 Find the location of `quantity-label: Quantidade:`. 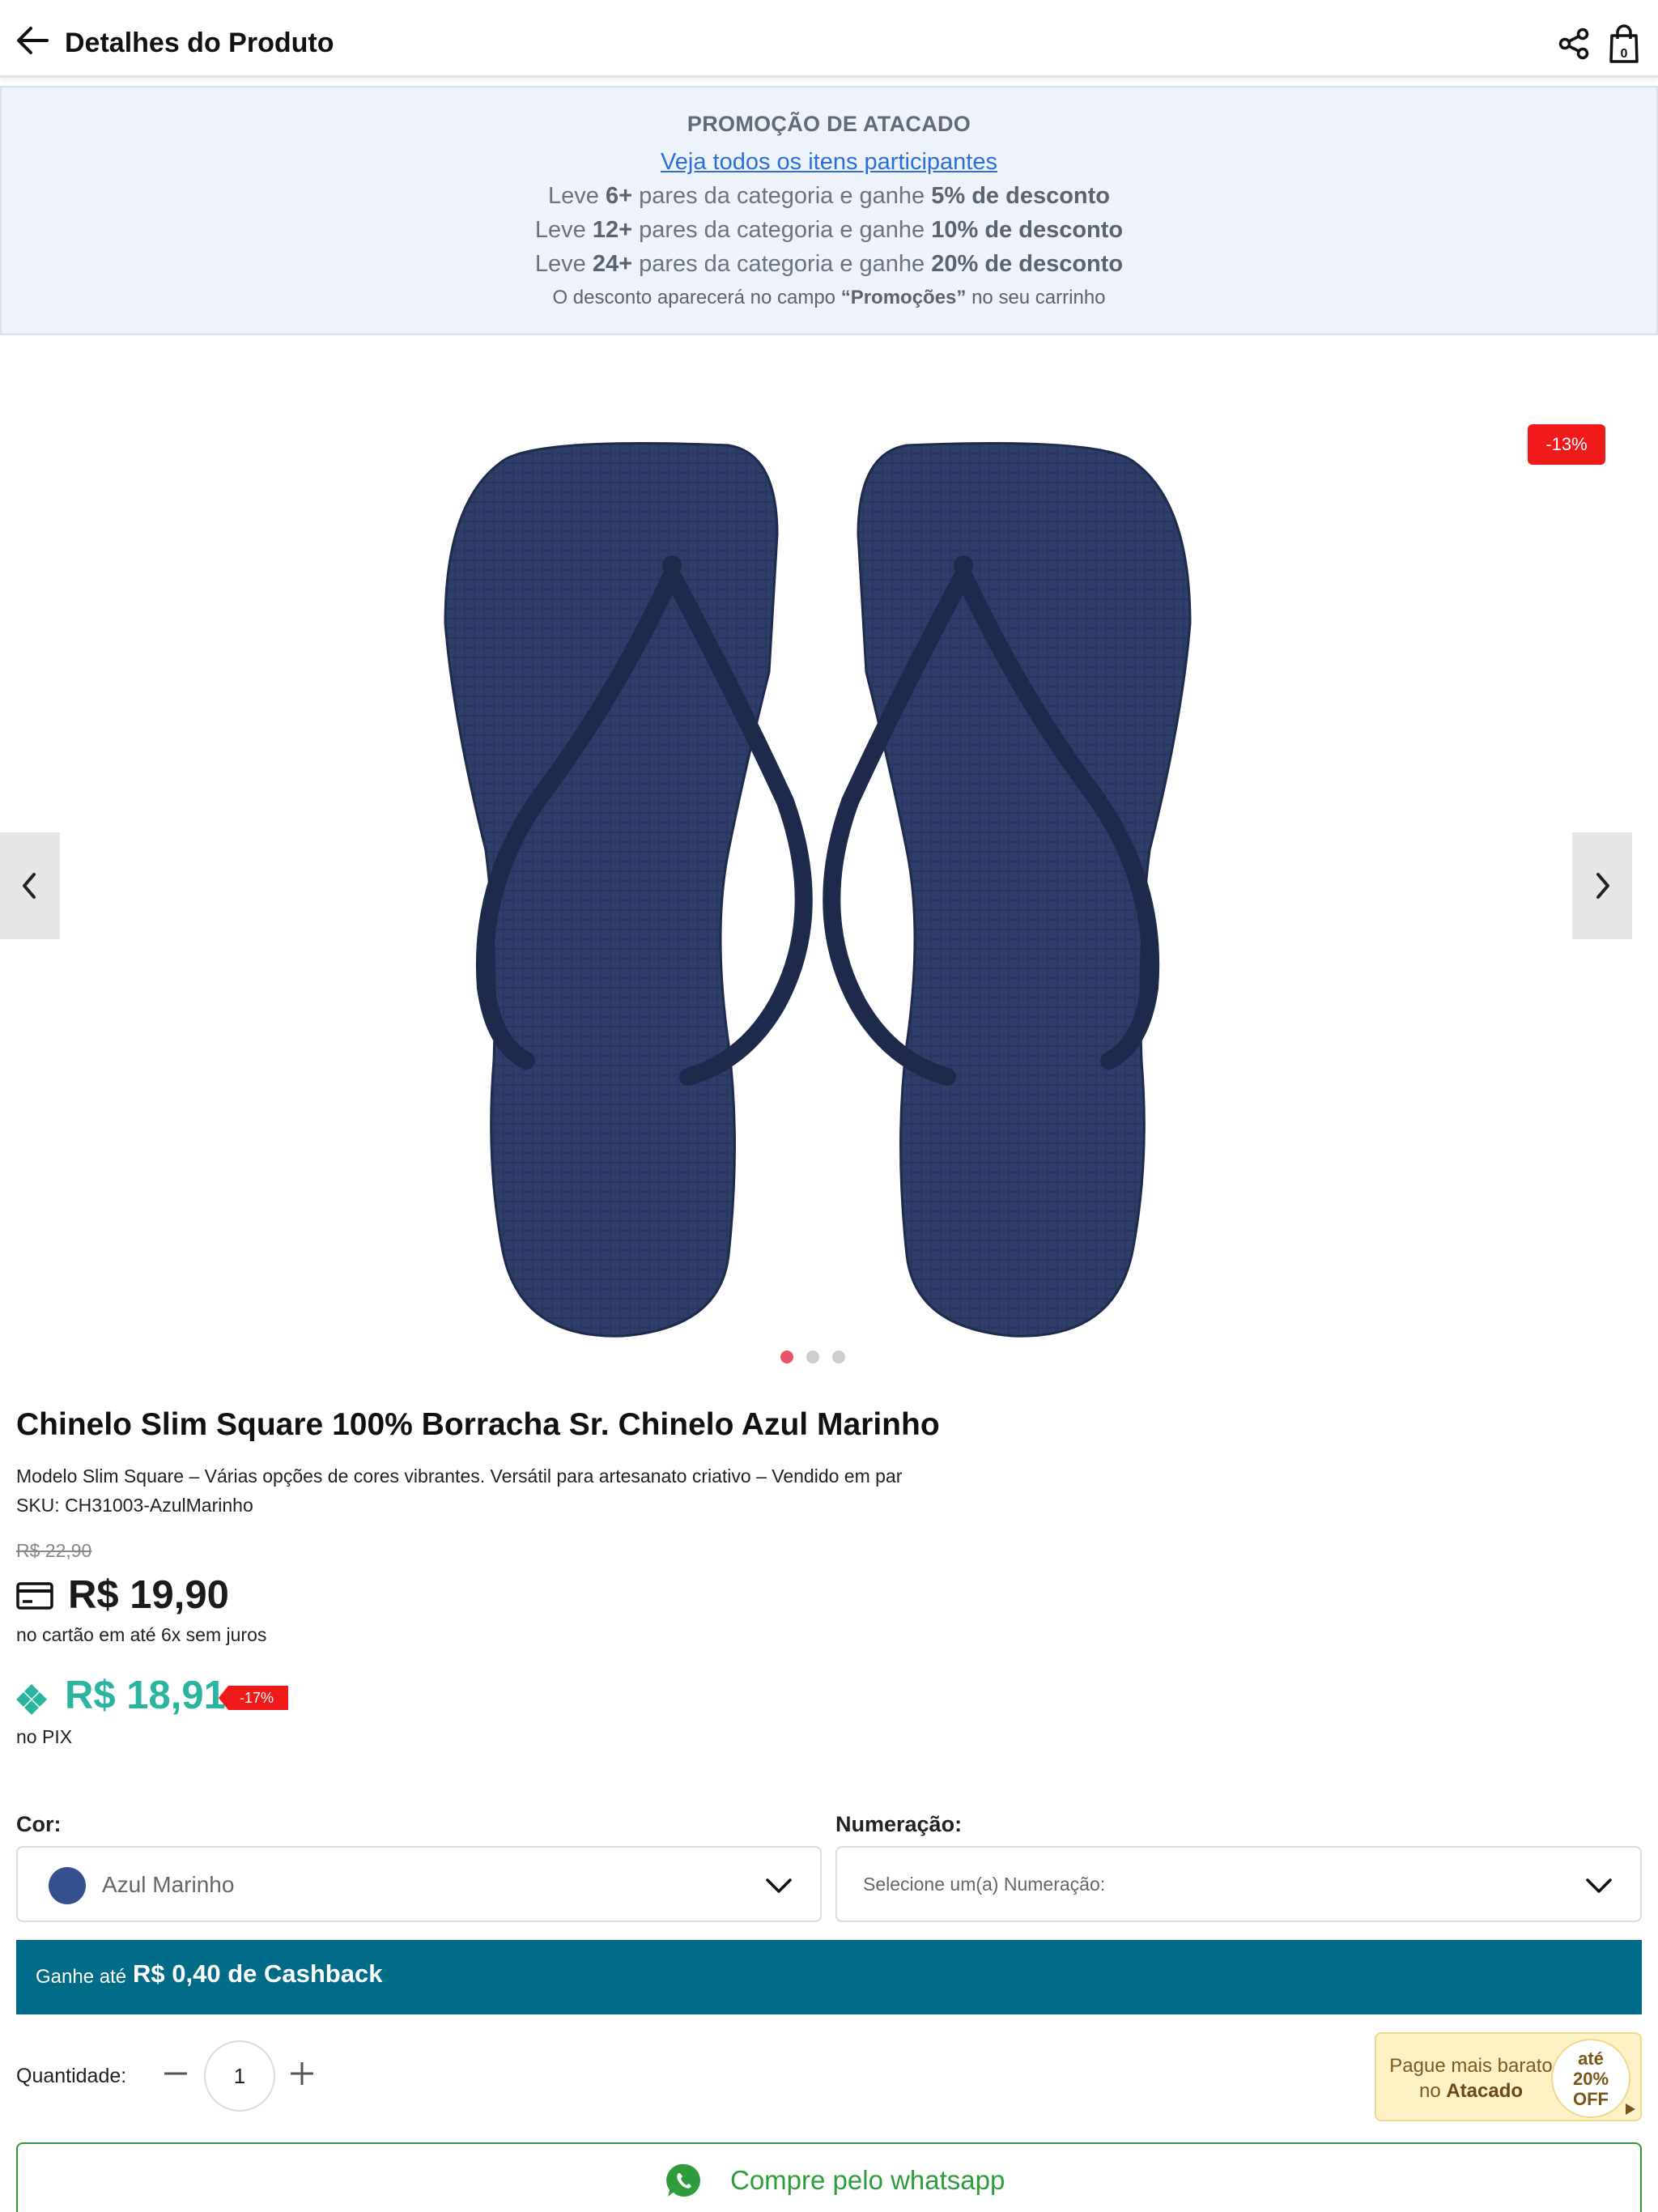

quantity-label: Quantidade: is located at coordinates (71, 2076).